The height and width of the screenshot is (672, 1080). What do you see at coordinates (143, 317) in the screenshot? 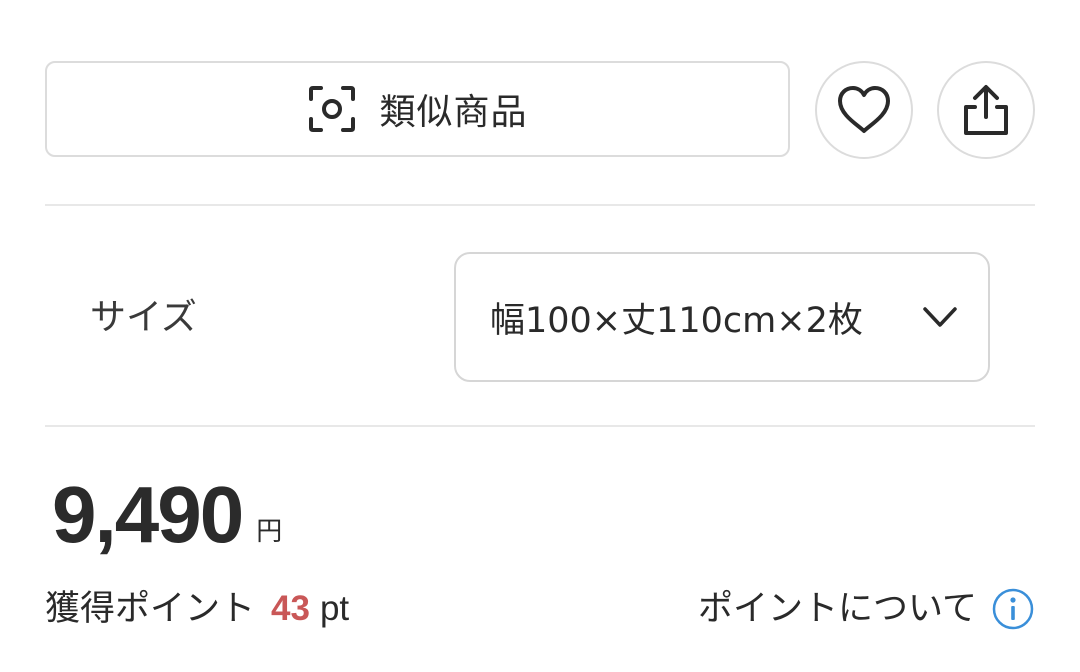
I see `size-label: サイズ` at bounding box center [143, 317].